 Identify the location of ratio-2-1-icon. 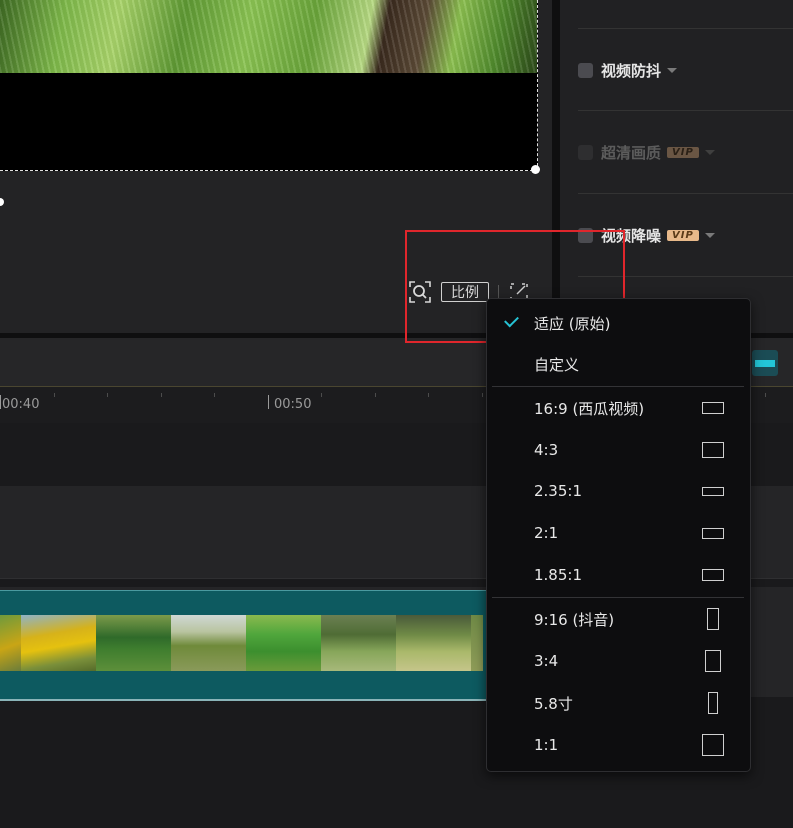
(713, 533).